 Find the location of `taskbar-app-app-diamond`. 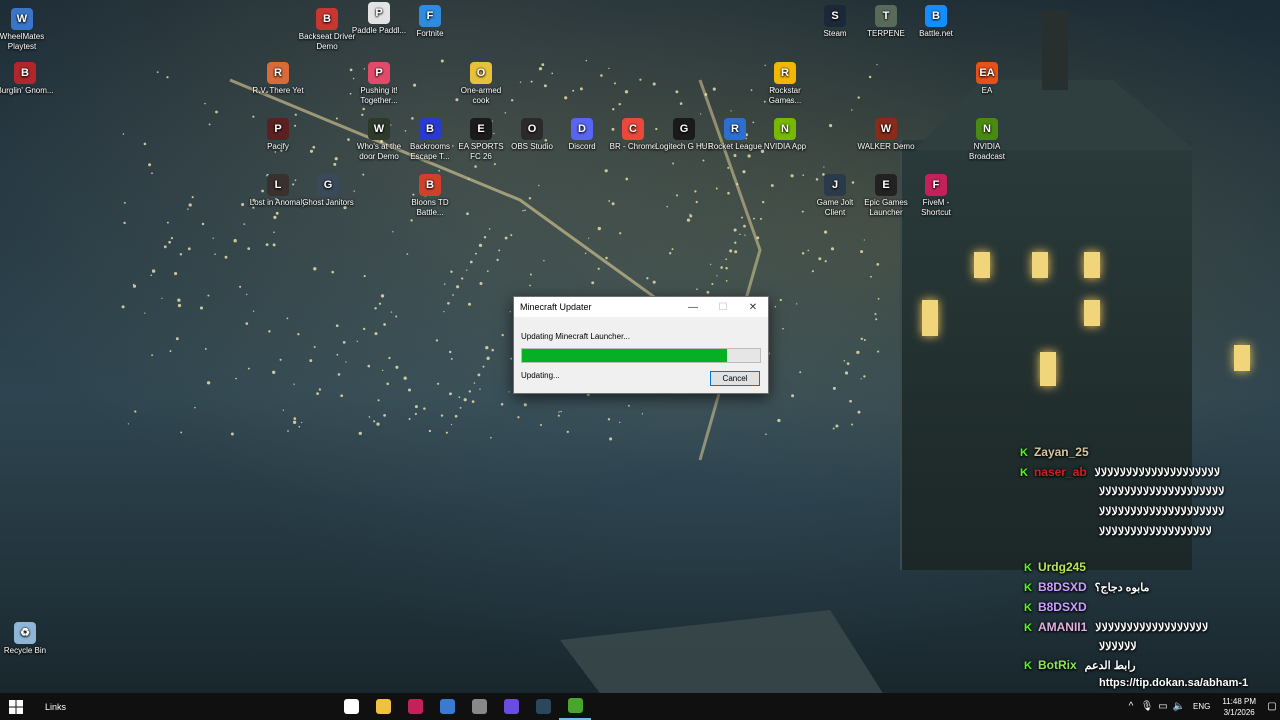

taskbar-app-app-diamond is located at coordinates (511, 706).